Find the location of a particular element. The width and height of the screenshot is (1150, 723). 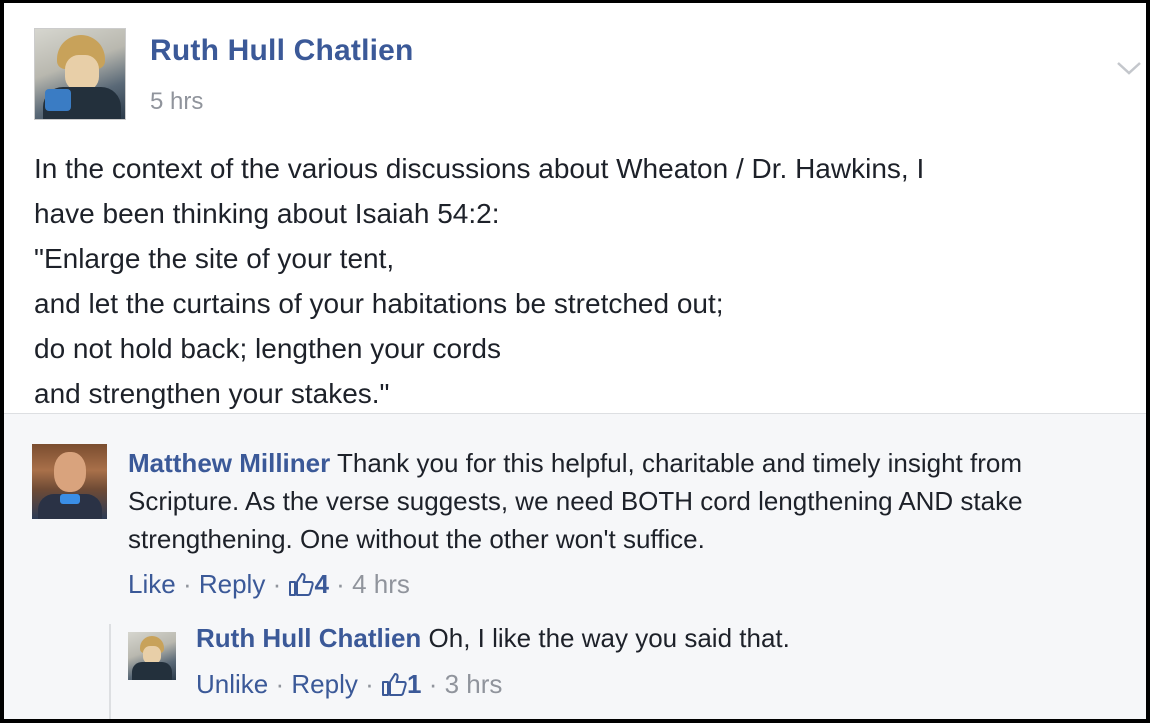

post-body-line: and strengthen your stakes." is located at coordinates (212, 393).